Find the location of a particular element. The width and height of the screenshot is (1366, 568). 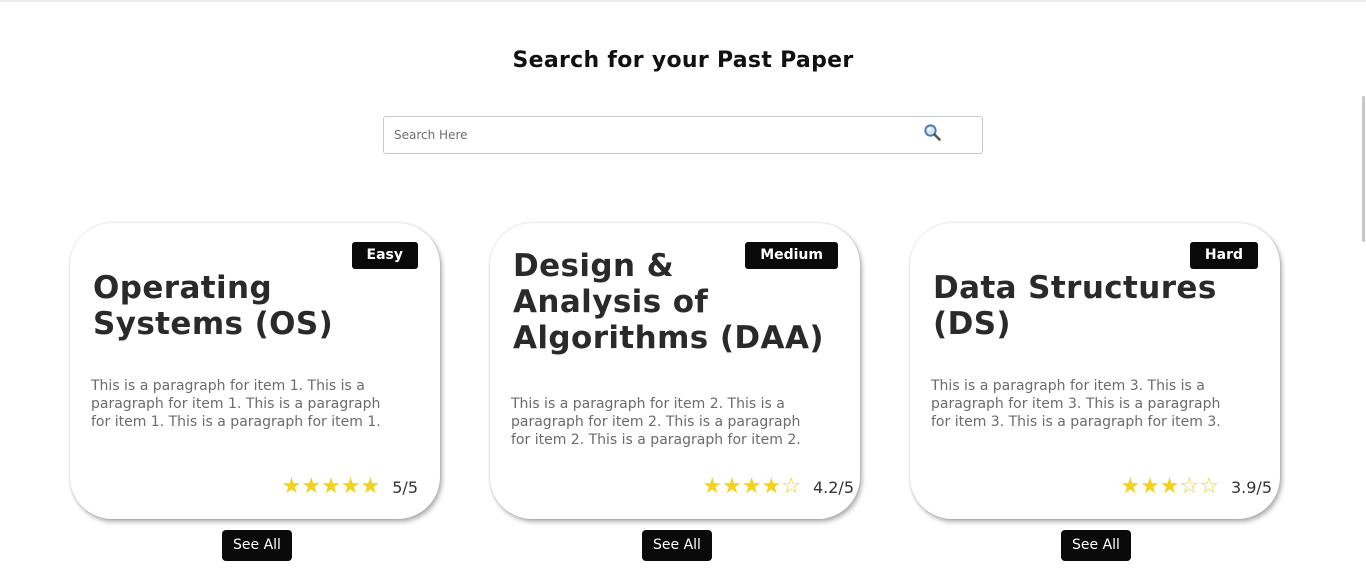

card-title-container: Data Structures (DS) is located at coordinates (1096, 306).